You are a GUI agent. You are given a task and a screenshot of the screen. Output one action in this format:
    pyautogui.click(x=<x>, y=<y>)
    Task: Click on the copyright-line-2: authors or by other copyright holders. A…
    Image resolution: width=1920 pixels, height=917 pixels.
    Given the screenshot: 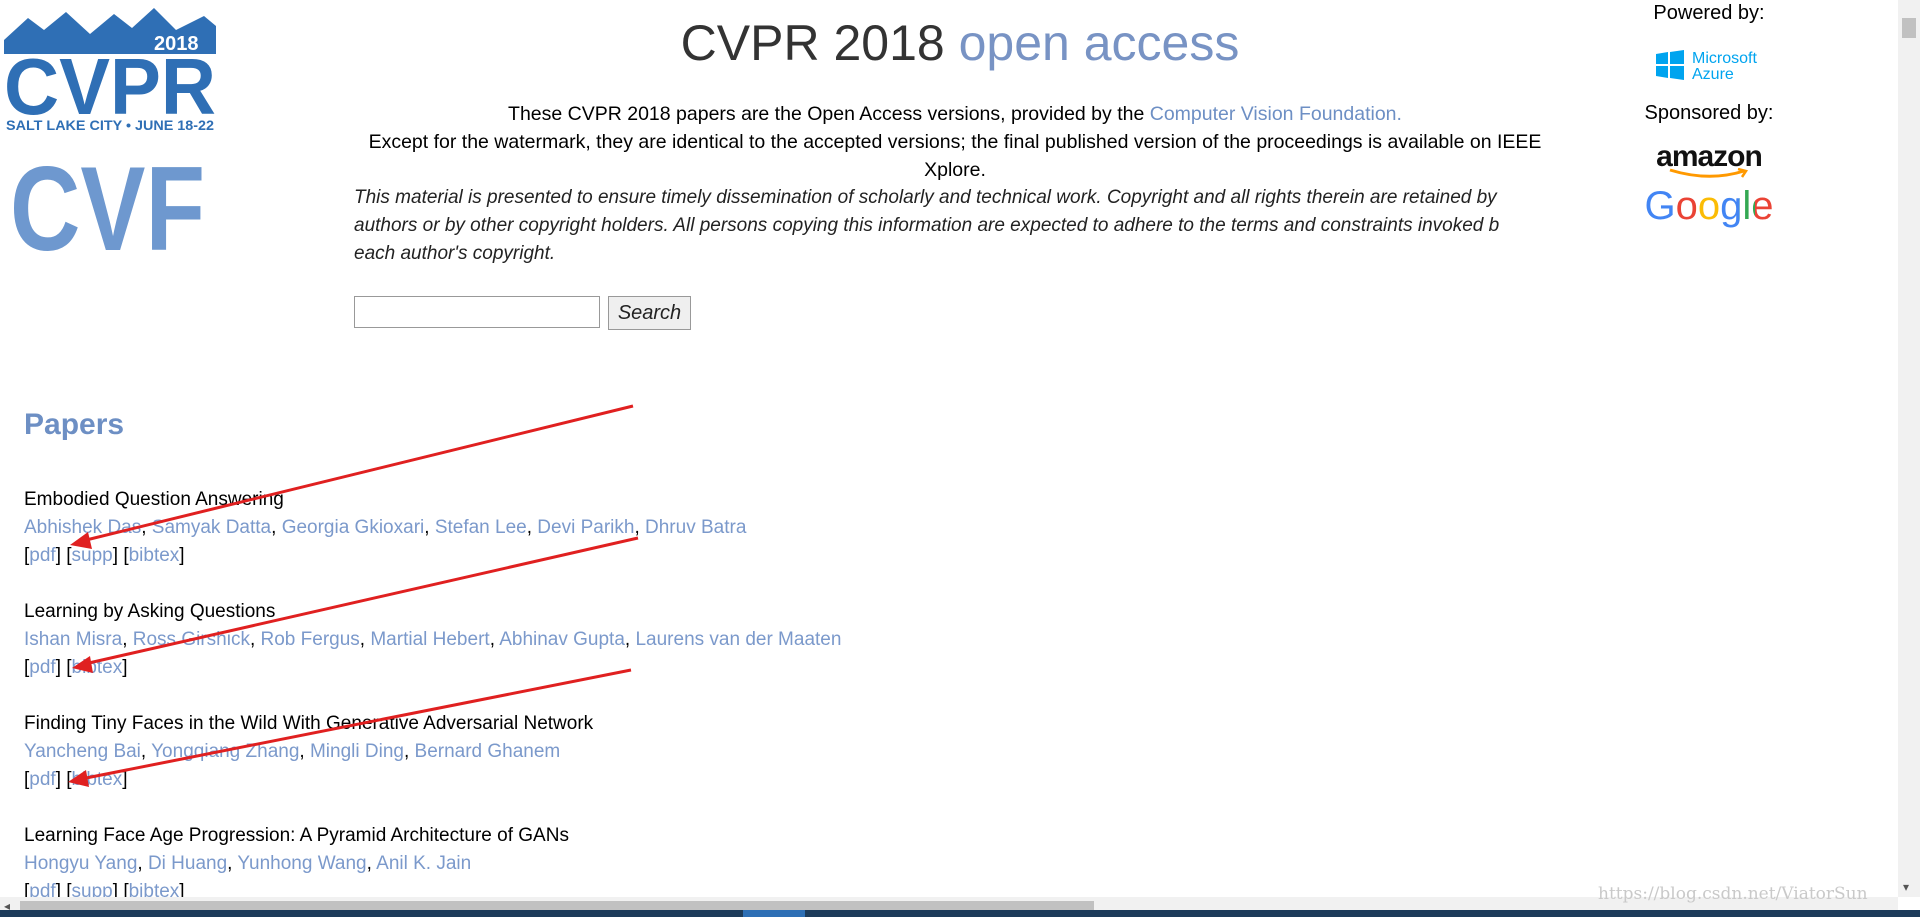 What is the action you would take?
    pyautogui.click(x=927, y=225)
    